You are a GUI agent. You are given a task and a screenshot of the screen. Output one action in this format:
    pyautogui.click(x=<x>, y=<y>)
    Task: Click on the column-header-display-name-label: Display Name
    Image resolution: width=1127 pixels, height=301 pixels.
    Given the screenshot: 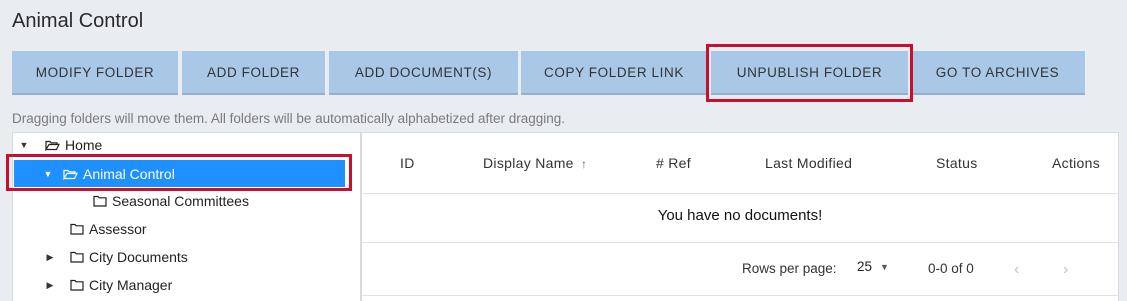 What is the action you would take?
    pyautogui.click(x=528, y=163)
    